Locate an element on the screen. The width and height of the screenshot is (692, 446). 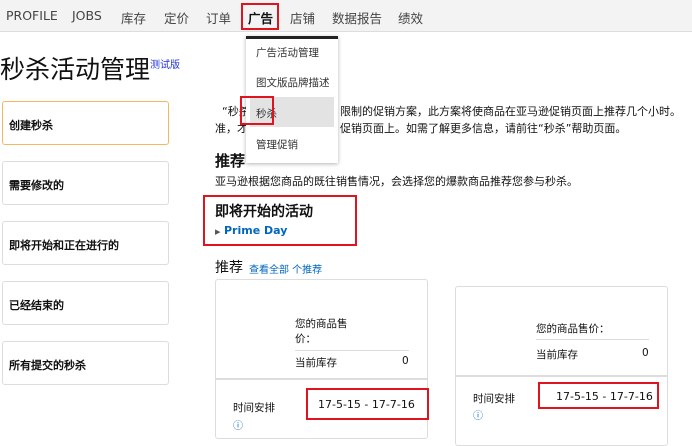
page-title: 秒杀活动管理 is located at coordinates (75, 69).